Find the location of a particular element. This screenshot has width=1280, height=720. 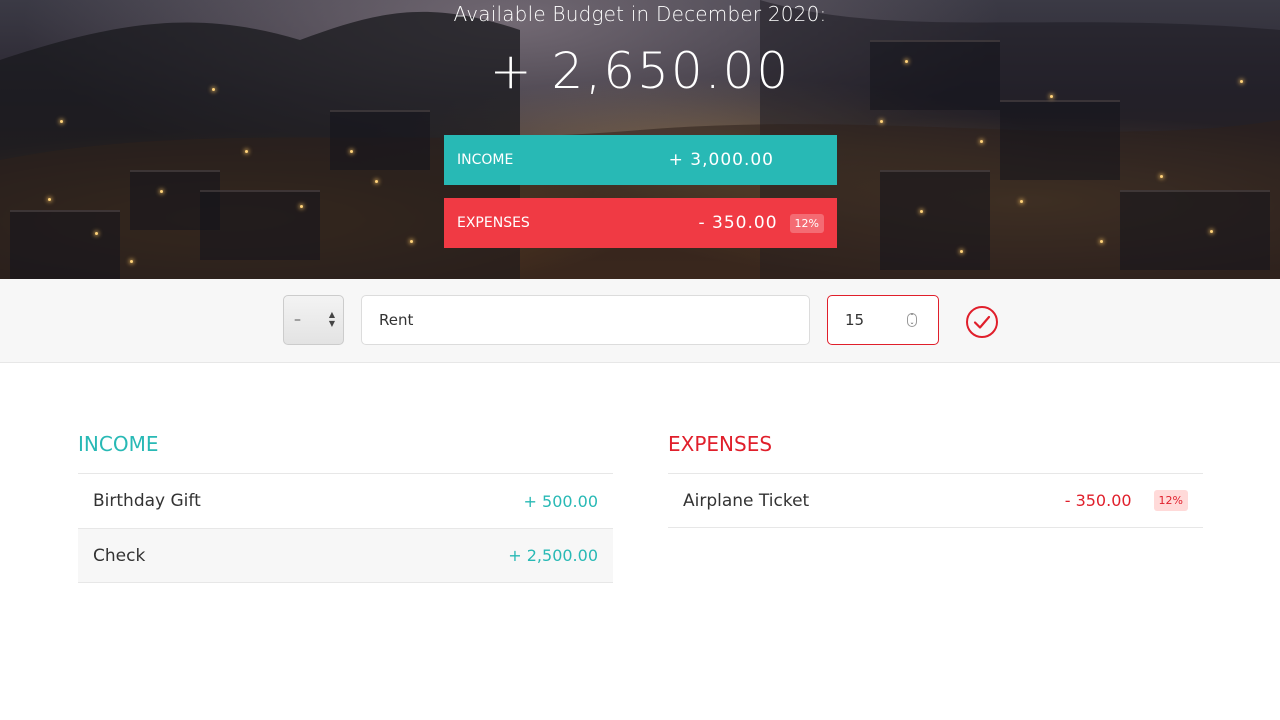

type-select: – ▲ ▼ is located at coordinates (313, 320).